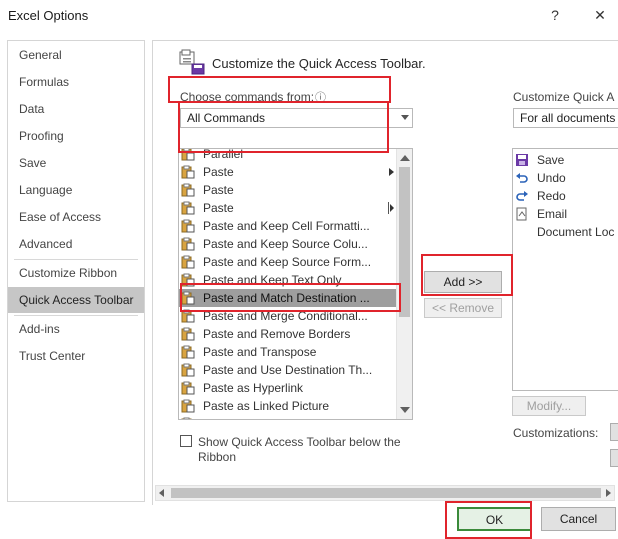 This screenshot has width=618, height=539. I want to click on command-item-label: Paste and Transpose, so click(260, 352).